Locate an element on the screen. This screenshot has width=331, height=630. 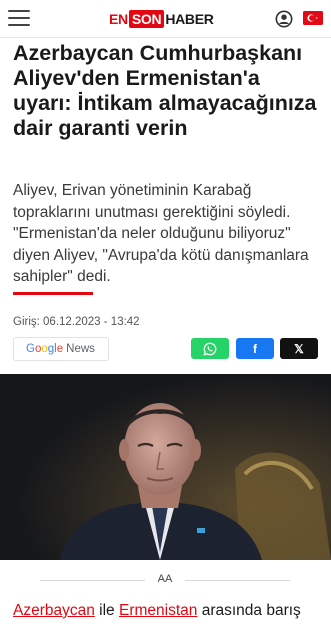
google-news-button: Google News is located at coordinates (61, 349).